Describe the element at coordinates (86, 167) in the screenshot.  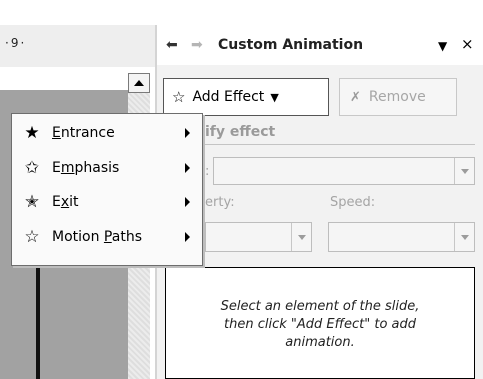
I see `menu-item-label: Emphasis` at that location.